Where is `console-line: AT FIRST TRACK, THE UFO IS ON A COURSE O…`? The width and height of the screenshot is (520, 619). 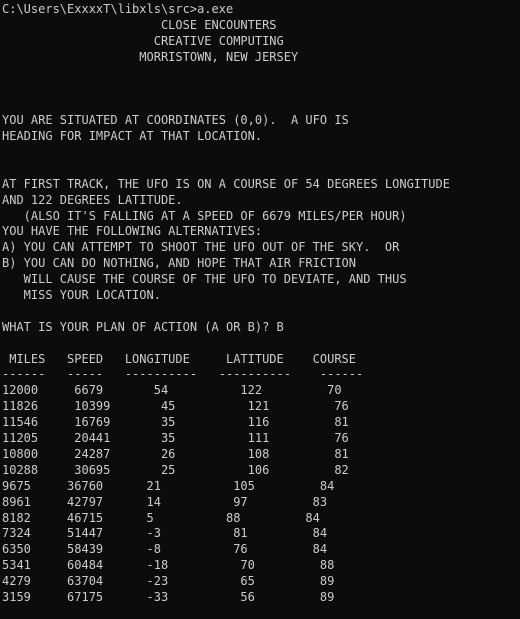 console-line: AT FIRST TRACK, THE UFO IS ON A COURSE O… is located at coordinates (226, 183).